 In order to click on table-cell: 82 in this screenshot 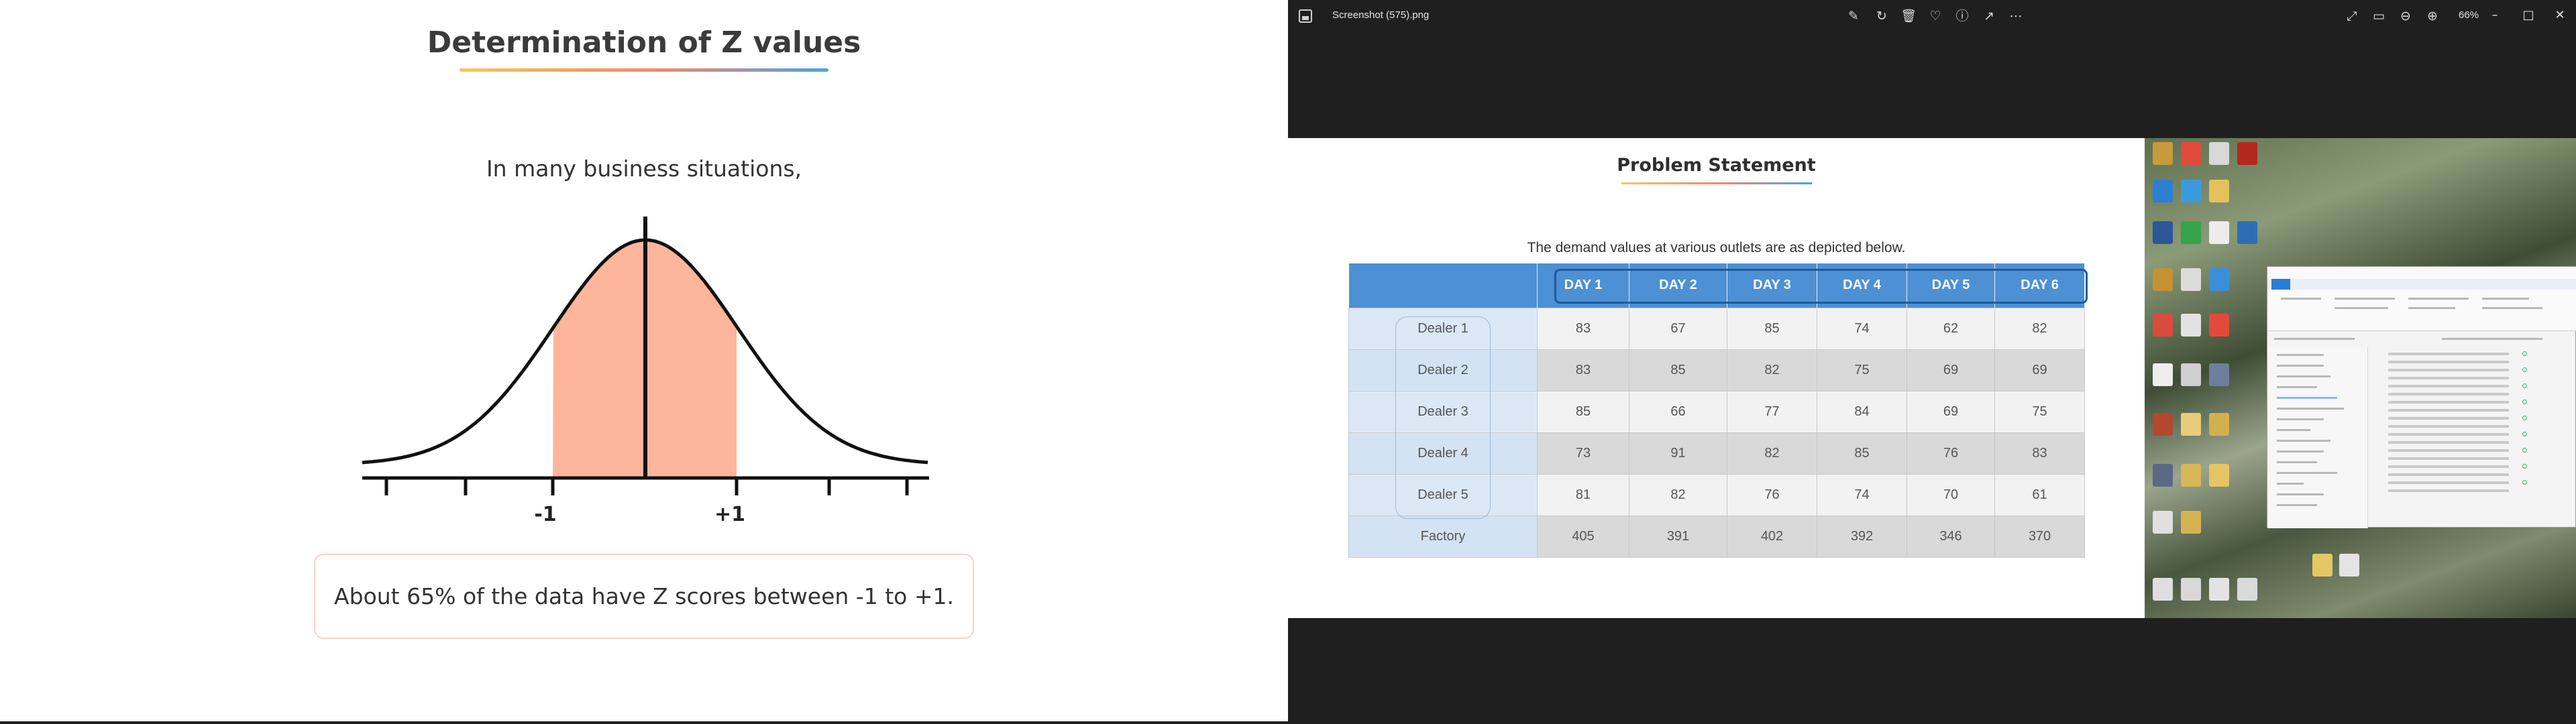, I will do `click(1772, 370)`.